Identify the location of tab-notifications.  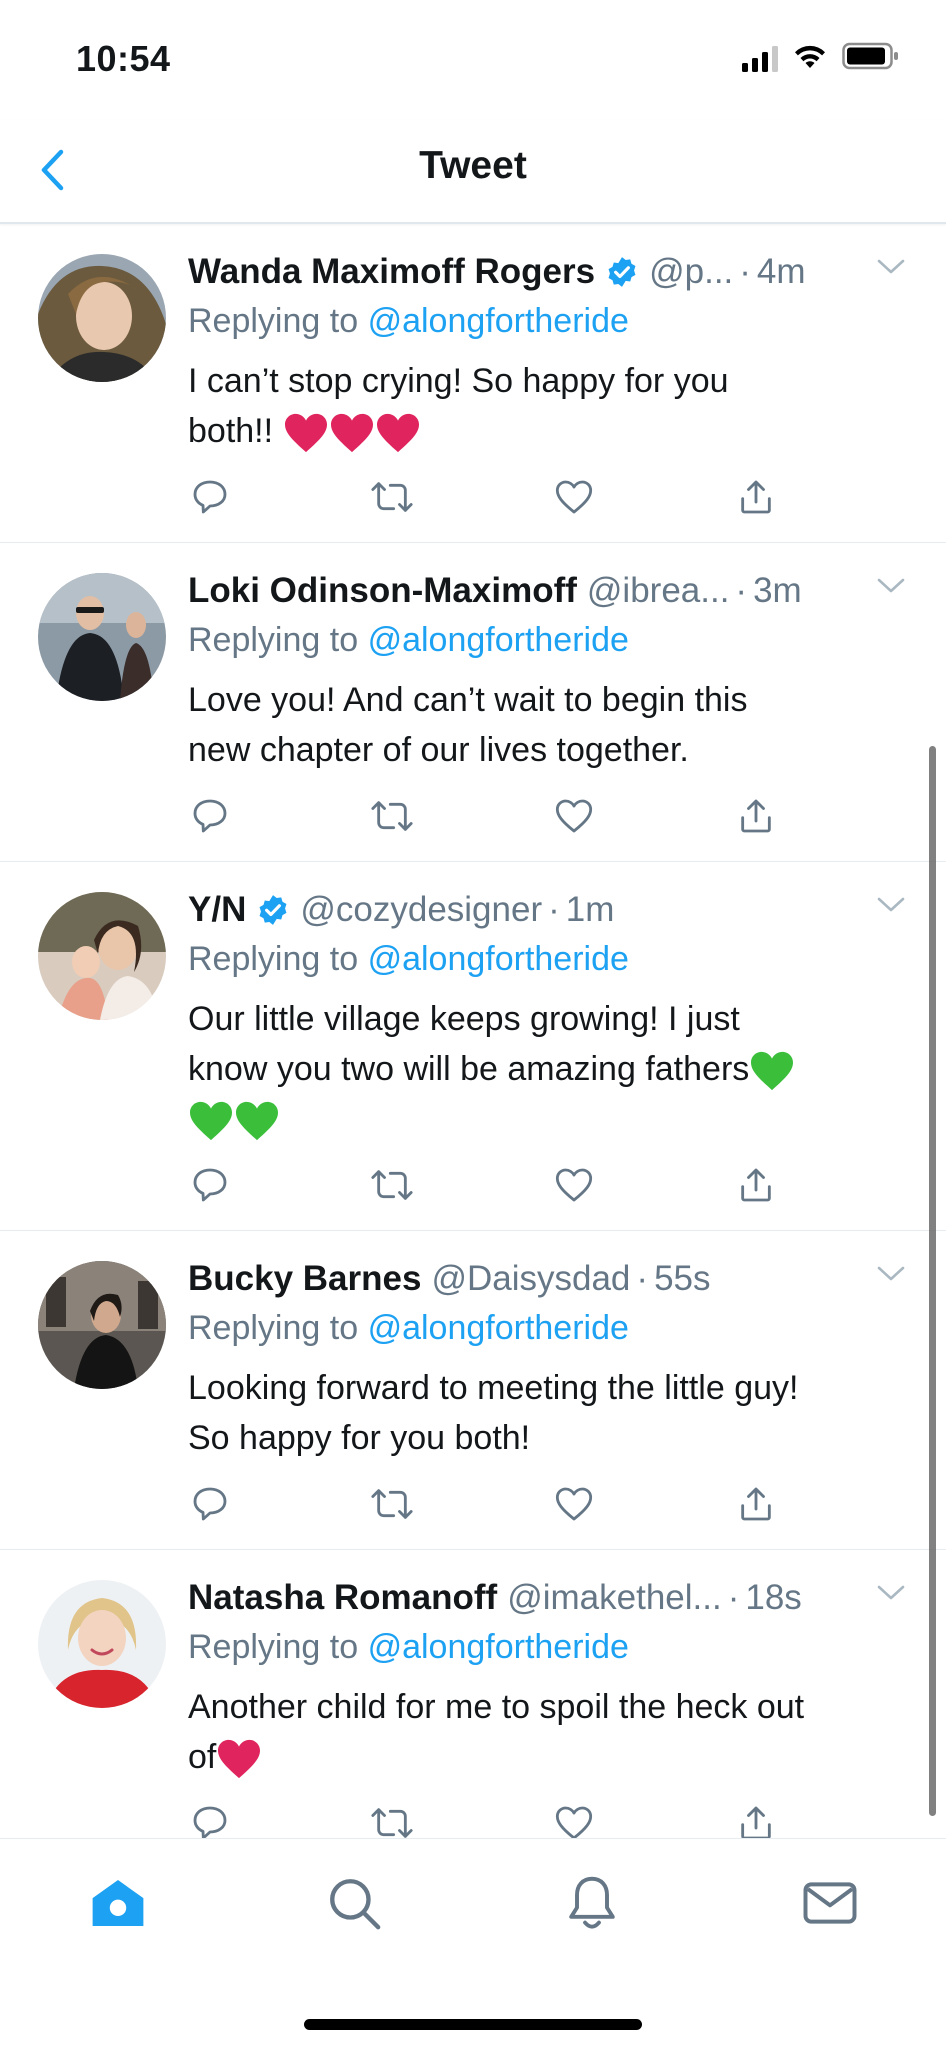
(592, 1903).